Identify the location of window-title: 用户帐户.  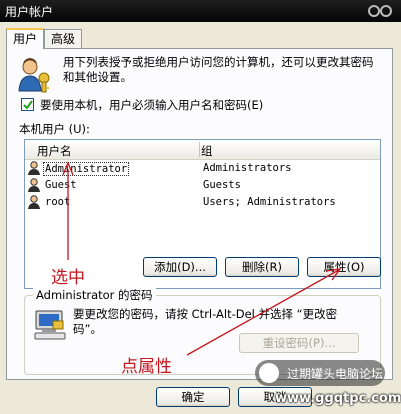
(29, 12).